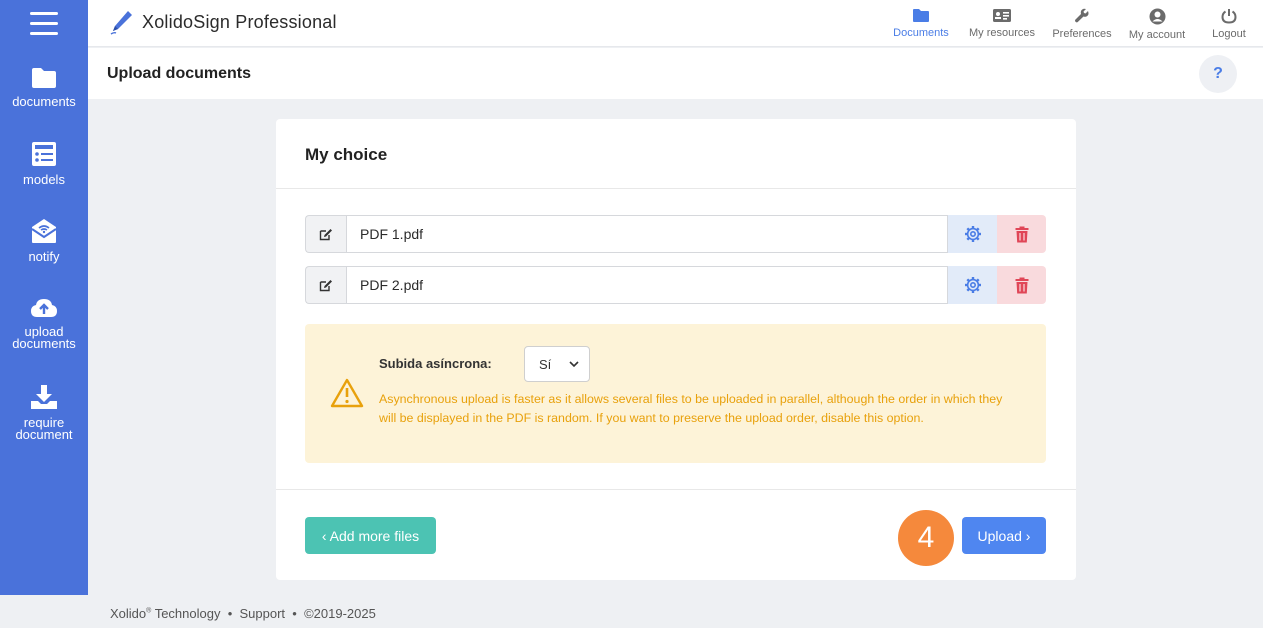  Describe the element at coordinates (1002, 15) in the screenshot. I see `id-card-icon` at that location.